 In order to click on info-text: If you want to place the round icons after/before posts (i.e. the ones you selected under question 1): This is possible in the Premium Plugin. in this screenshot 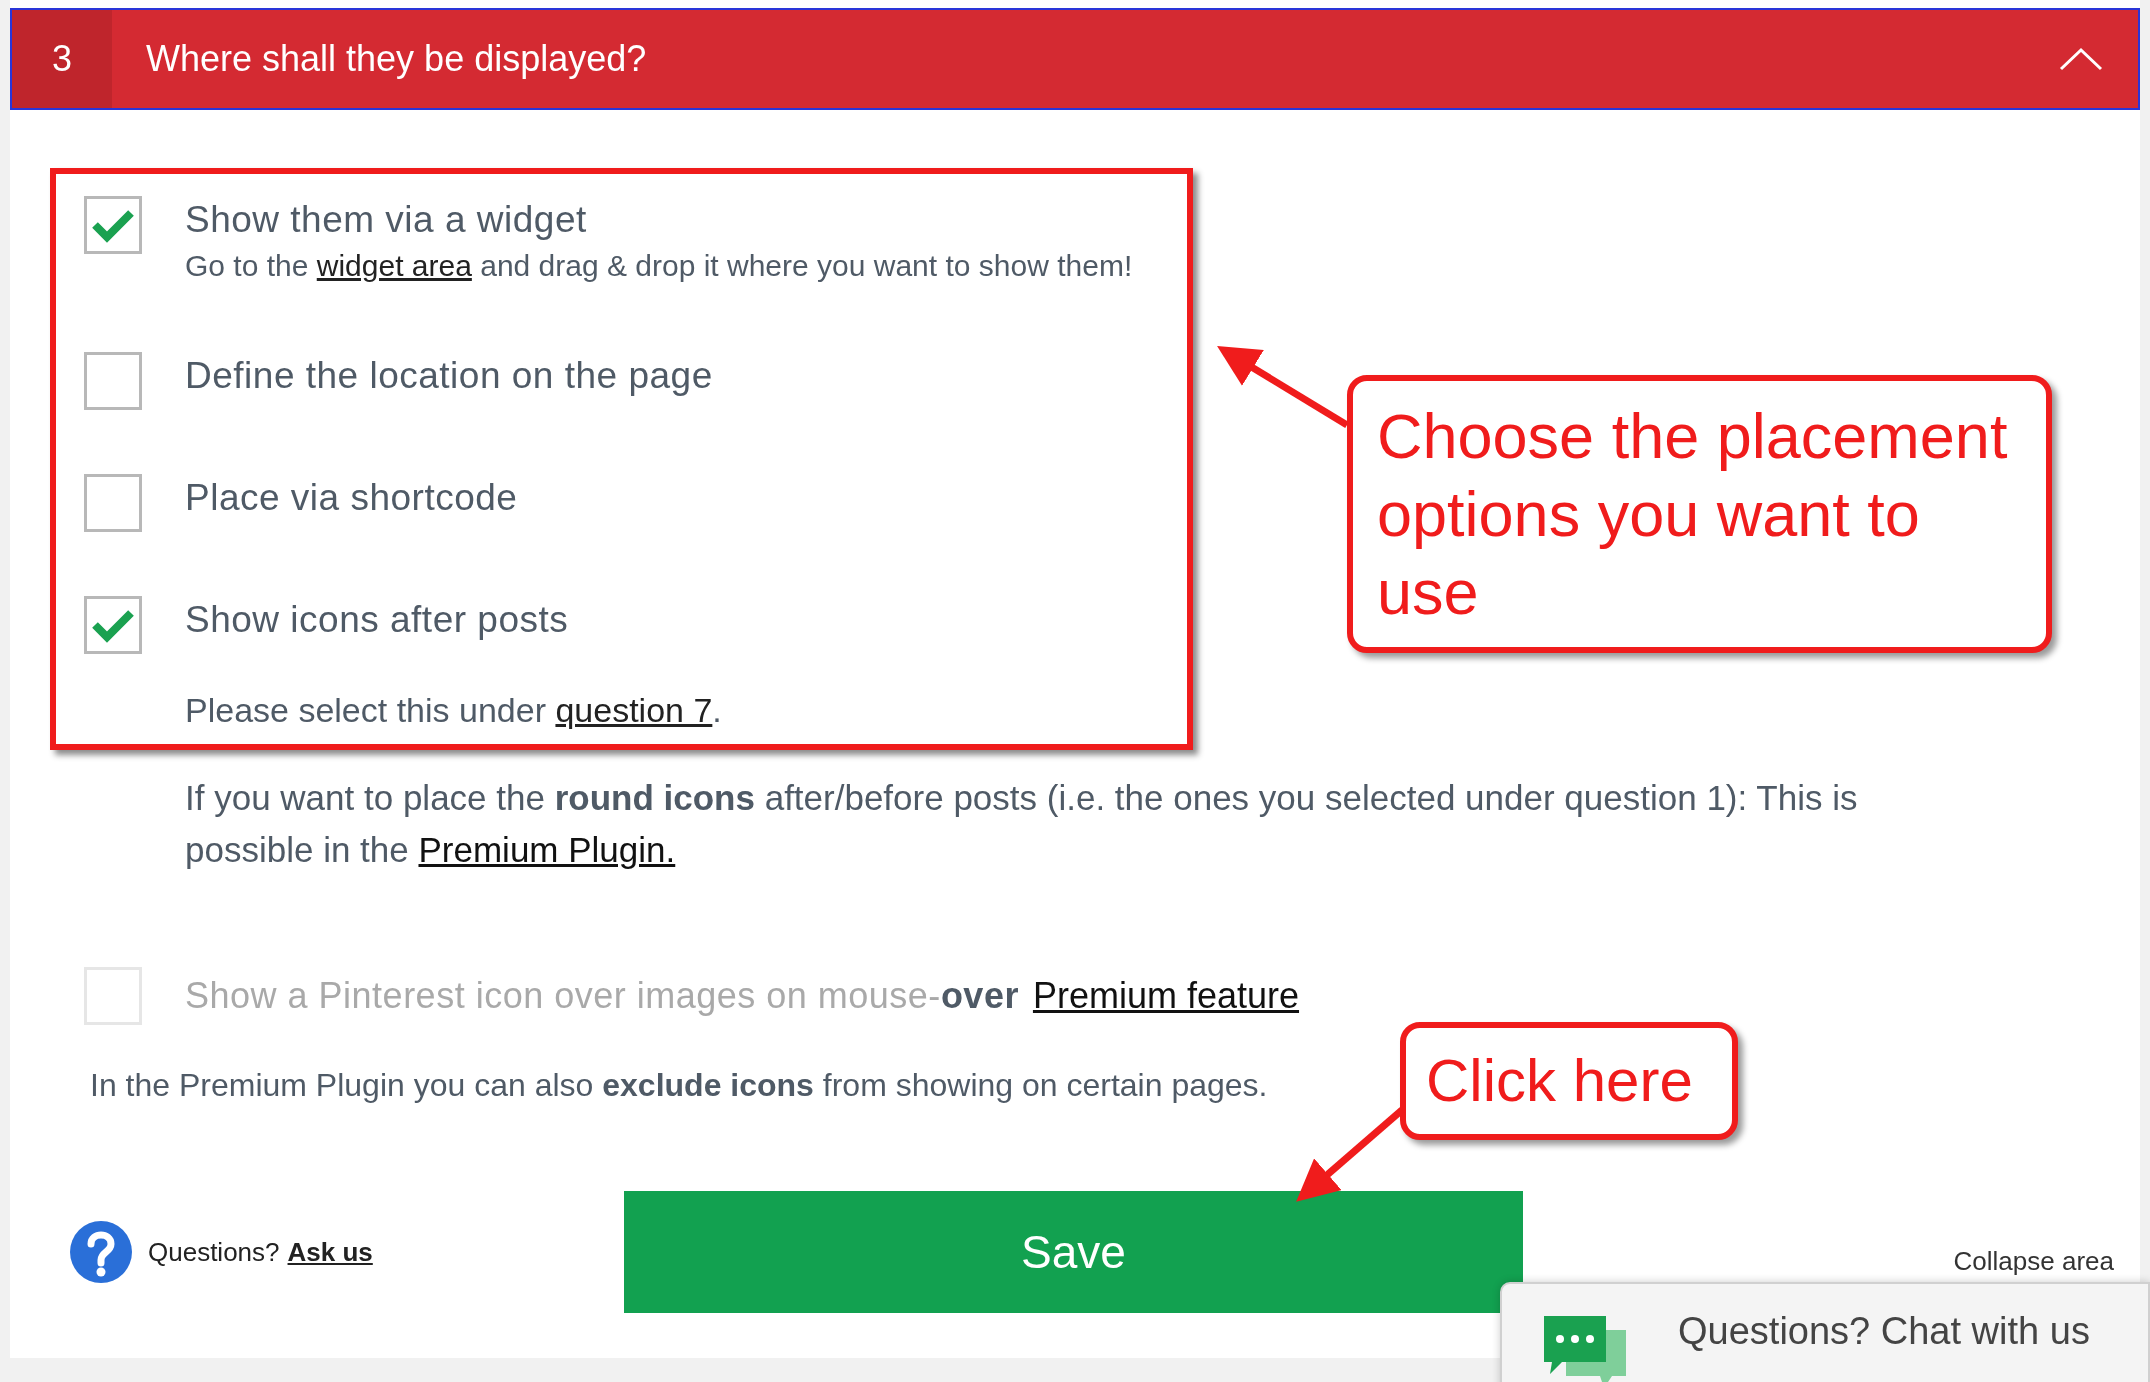, I will do `click(1022, 824)`.